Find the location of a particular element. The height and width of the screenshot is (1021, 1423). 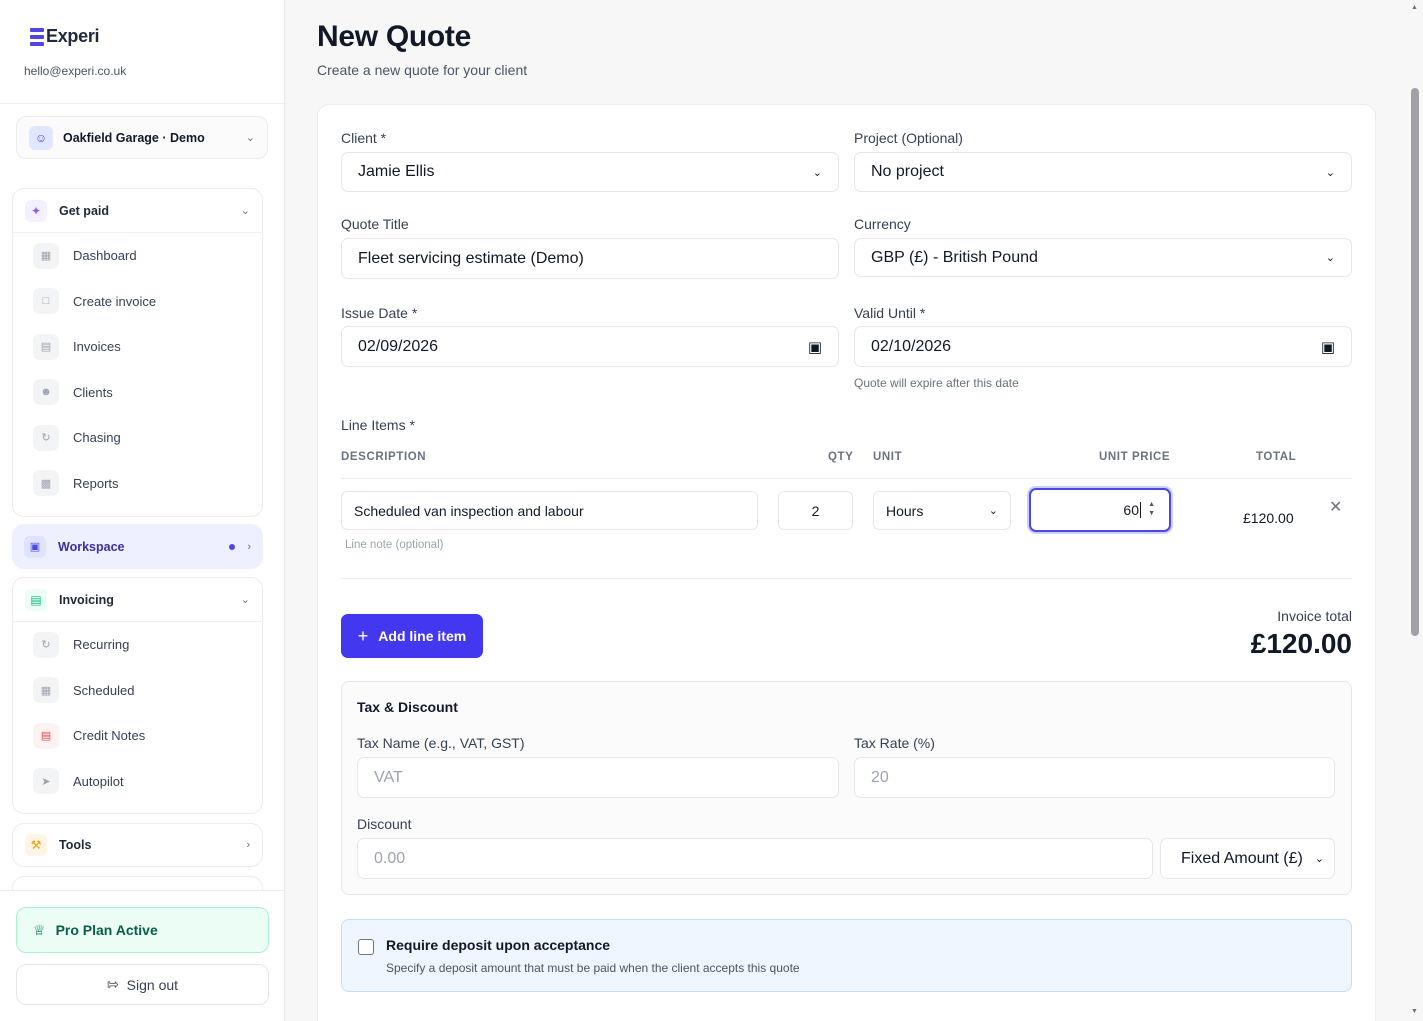

pro-plan-label: Pro Plan Active is located at coordinates (106, 930).